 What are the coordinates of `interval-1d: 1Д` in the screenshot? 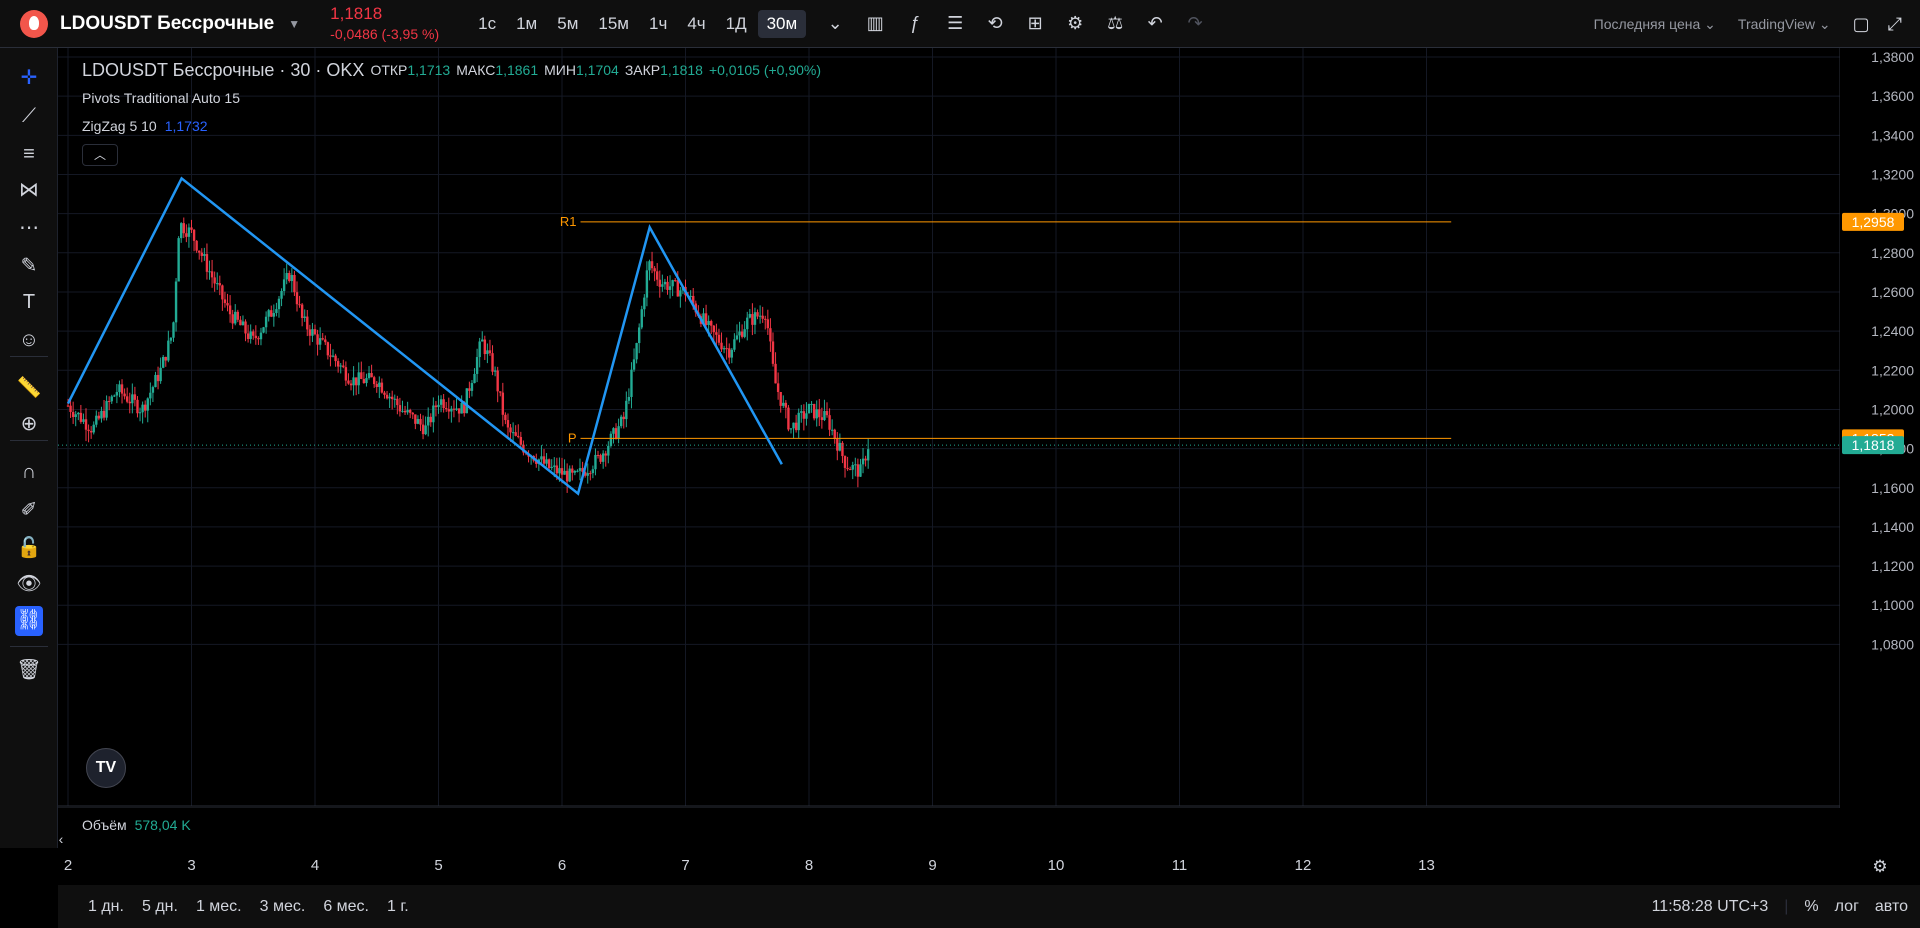 It's located at (736, 24).